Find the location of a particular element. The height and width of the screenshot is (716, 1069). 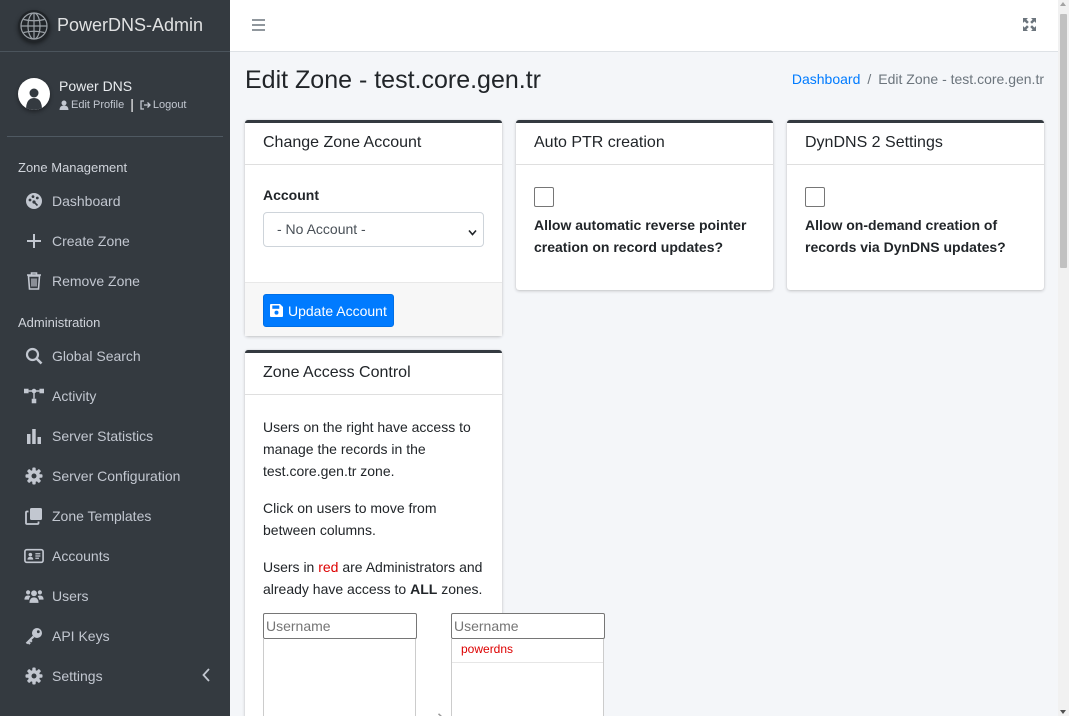

permitted-users-column: powerdns is located at coordinates (528, 664).